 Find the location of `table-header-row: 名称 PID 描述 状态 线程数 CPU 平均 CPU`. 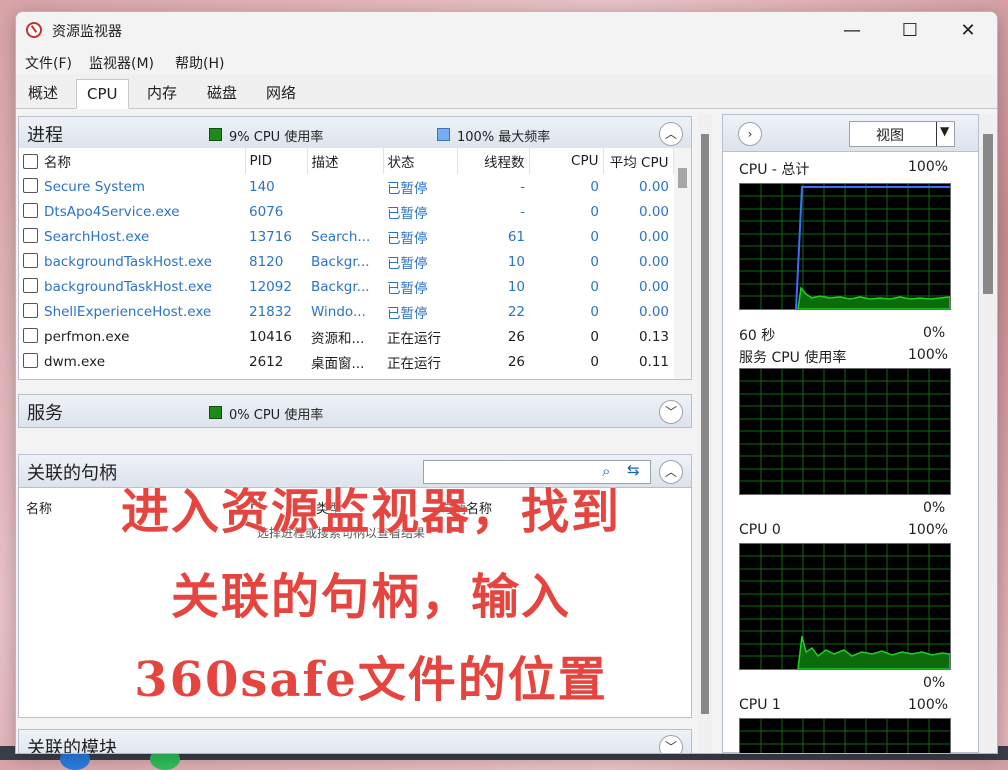

table-header-row: 名称 PID 描述 状态 线程数 CPU 平均 CPU is located at coordinates (346, 161).